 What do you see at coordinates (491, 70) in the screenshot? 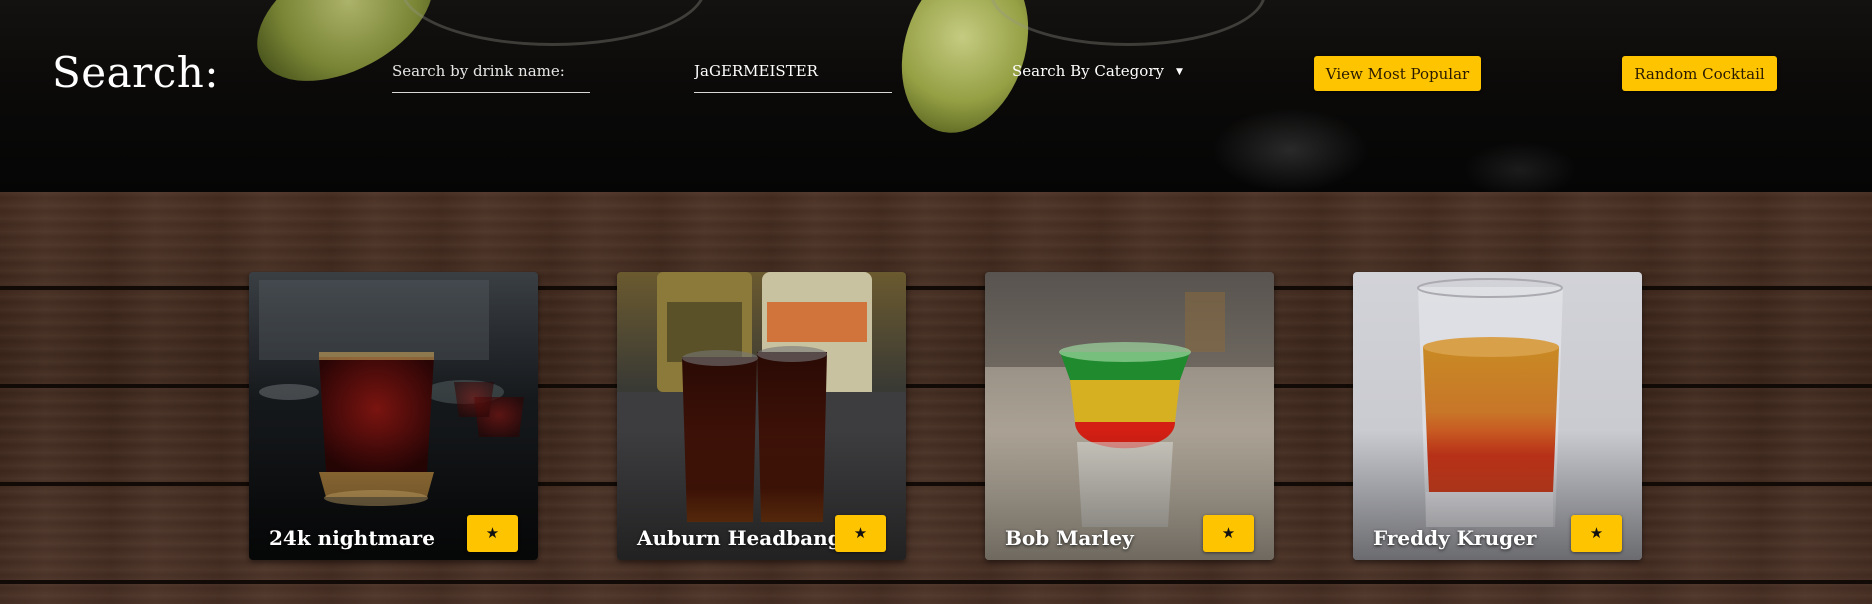
I see `drink-name-input` at bounding box center [491, 70].